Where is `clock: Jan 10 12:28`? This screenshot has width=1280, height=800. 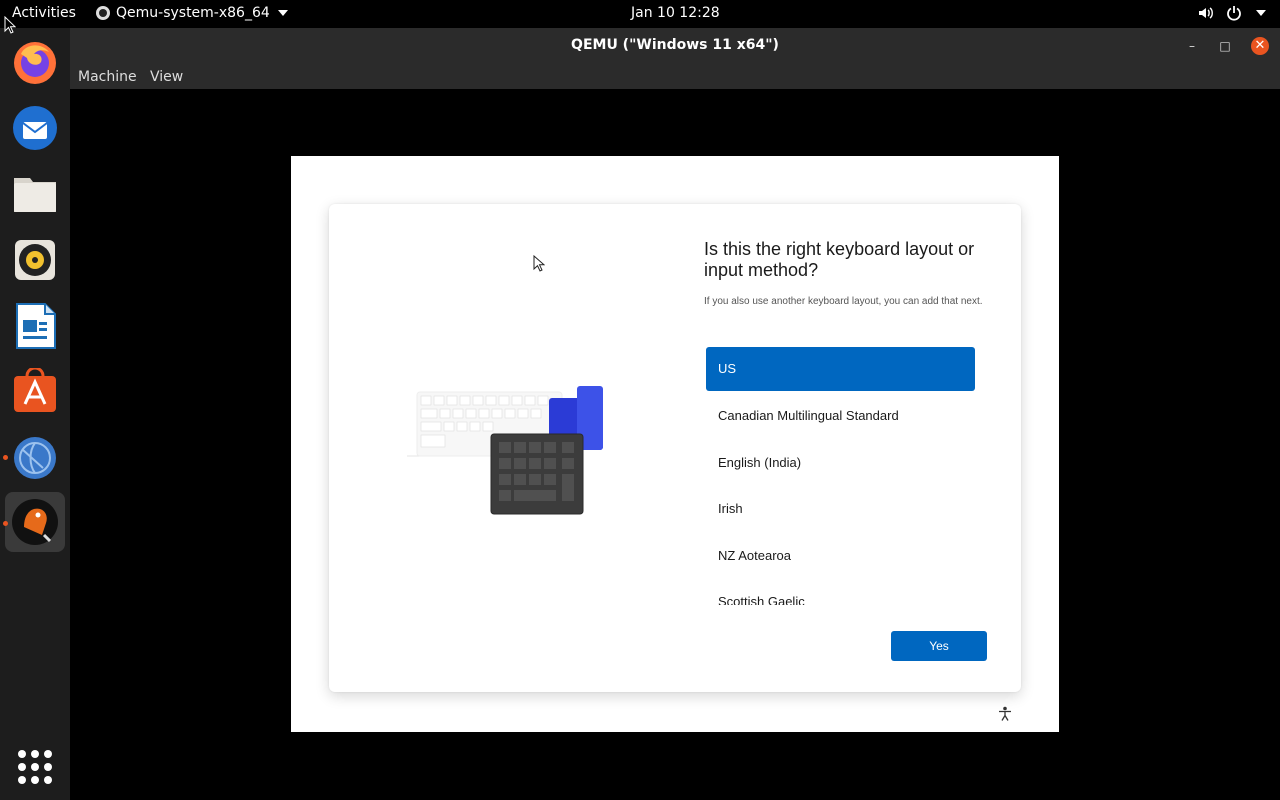 clock: Jan 10 12:28 is located at coordinates (675, 13).